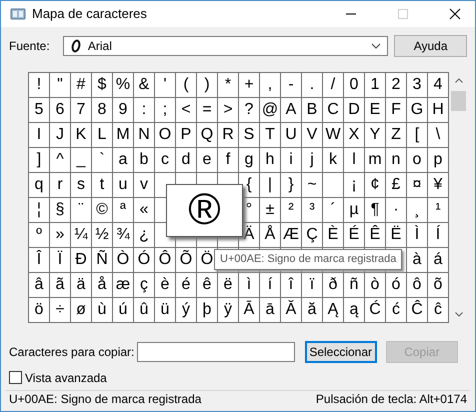 The height and width of the screenshot is (412, 476). I want to click on window-title: Mapa de caracteres, so click(89, 14).